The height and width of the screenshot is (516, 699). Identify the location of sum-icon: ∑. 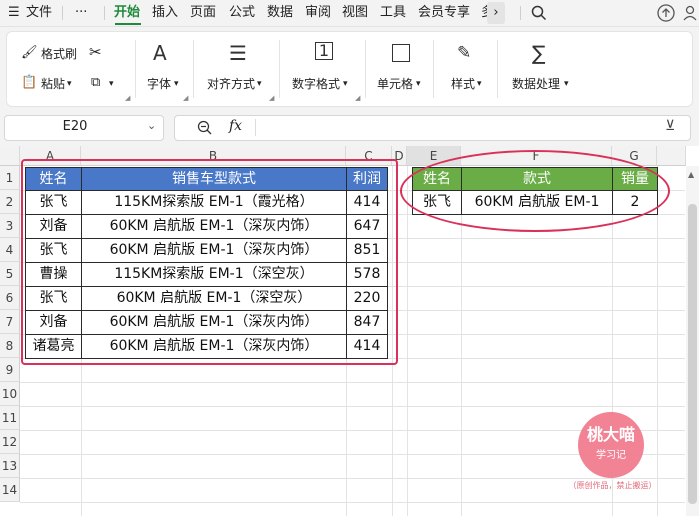
(538, 53).